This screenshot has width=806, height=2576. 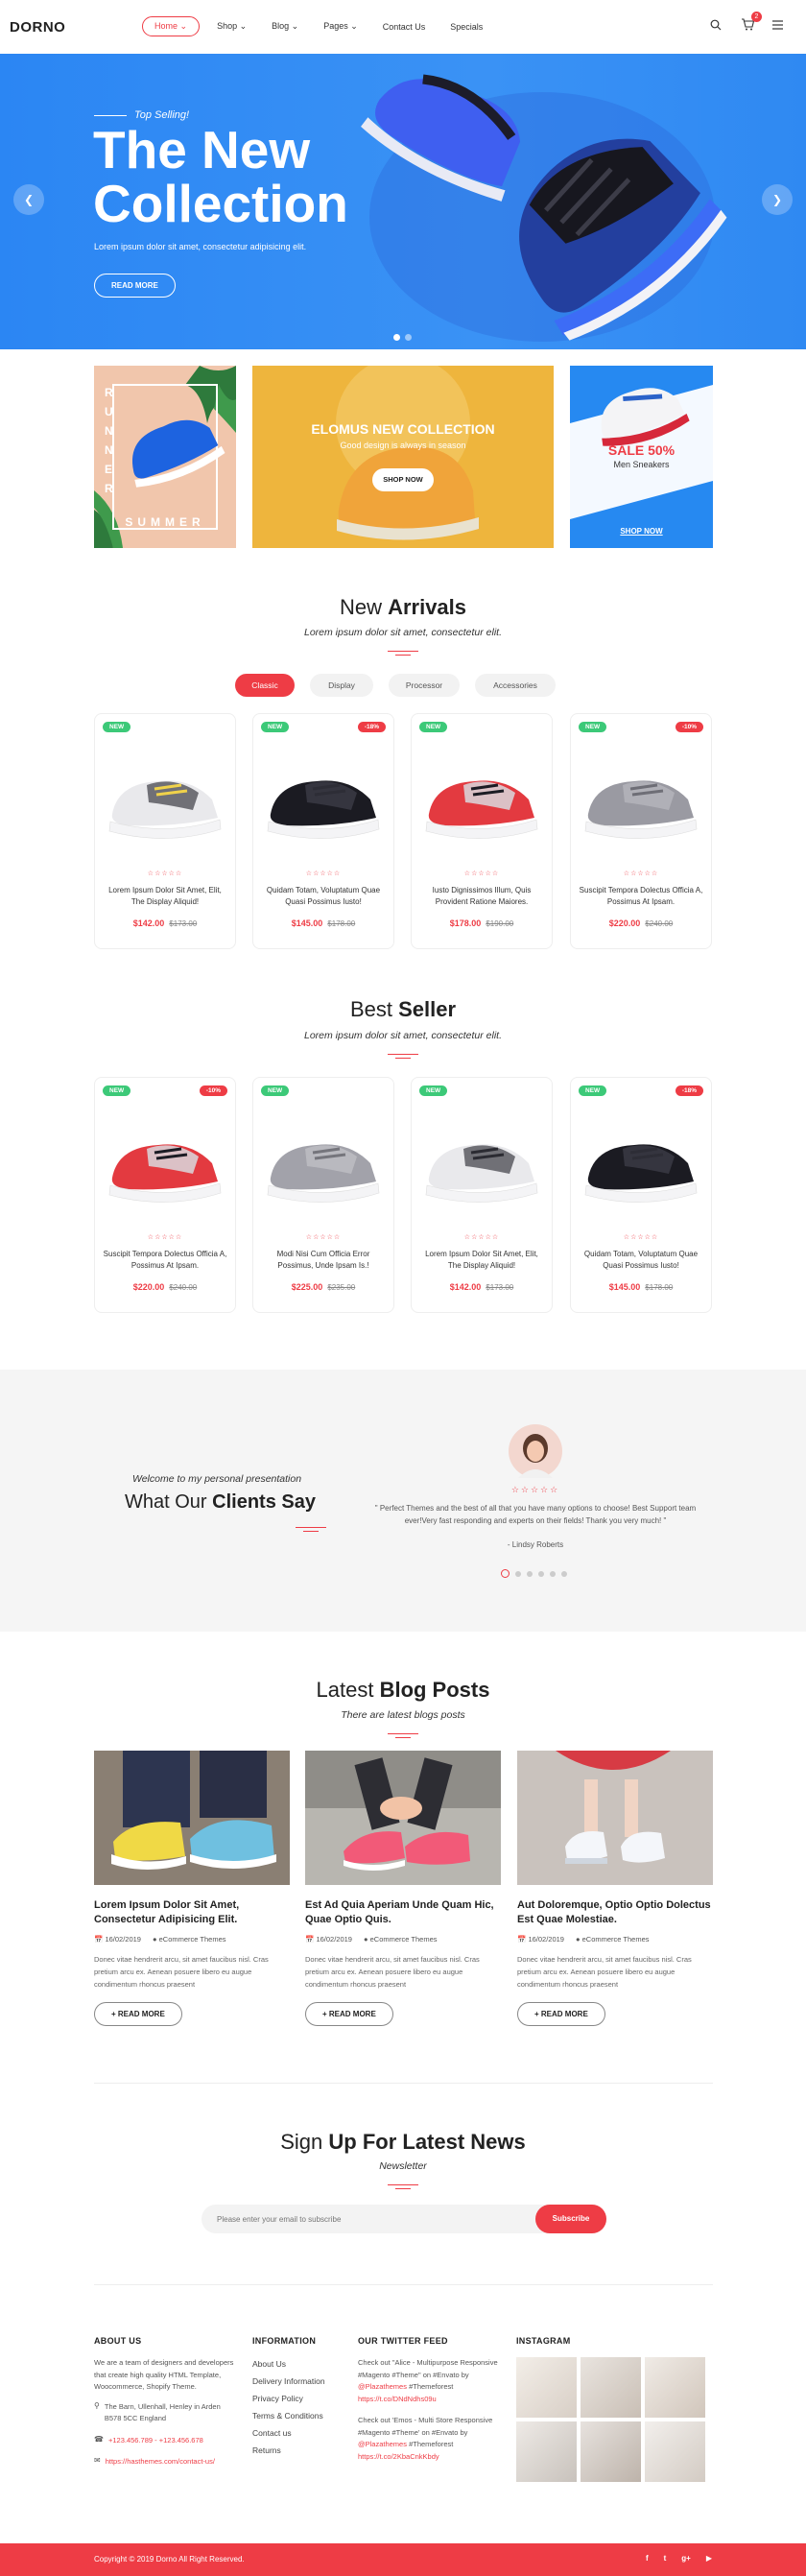 What do you see at coordinates (535, 1451) in the screenshot?
I see `client-avatar` at bounding box center [535, 1451].